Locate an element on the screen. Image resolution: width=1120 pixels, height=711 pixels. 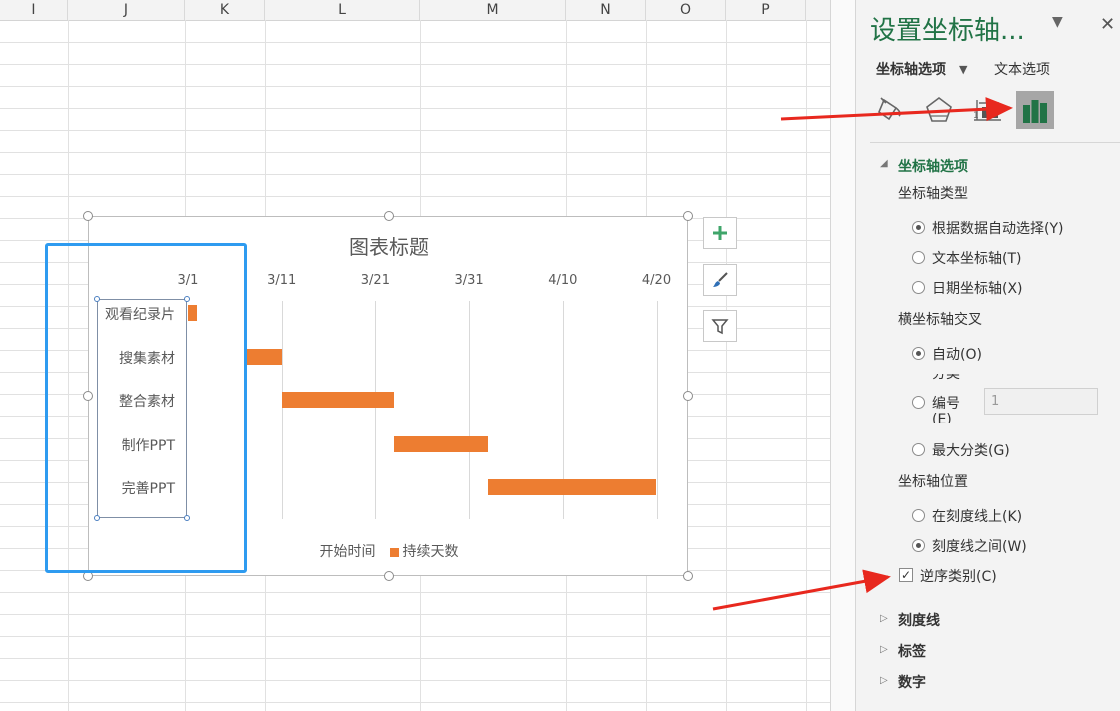
section-number: 数字 is located at coordinates (912, 682).